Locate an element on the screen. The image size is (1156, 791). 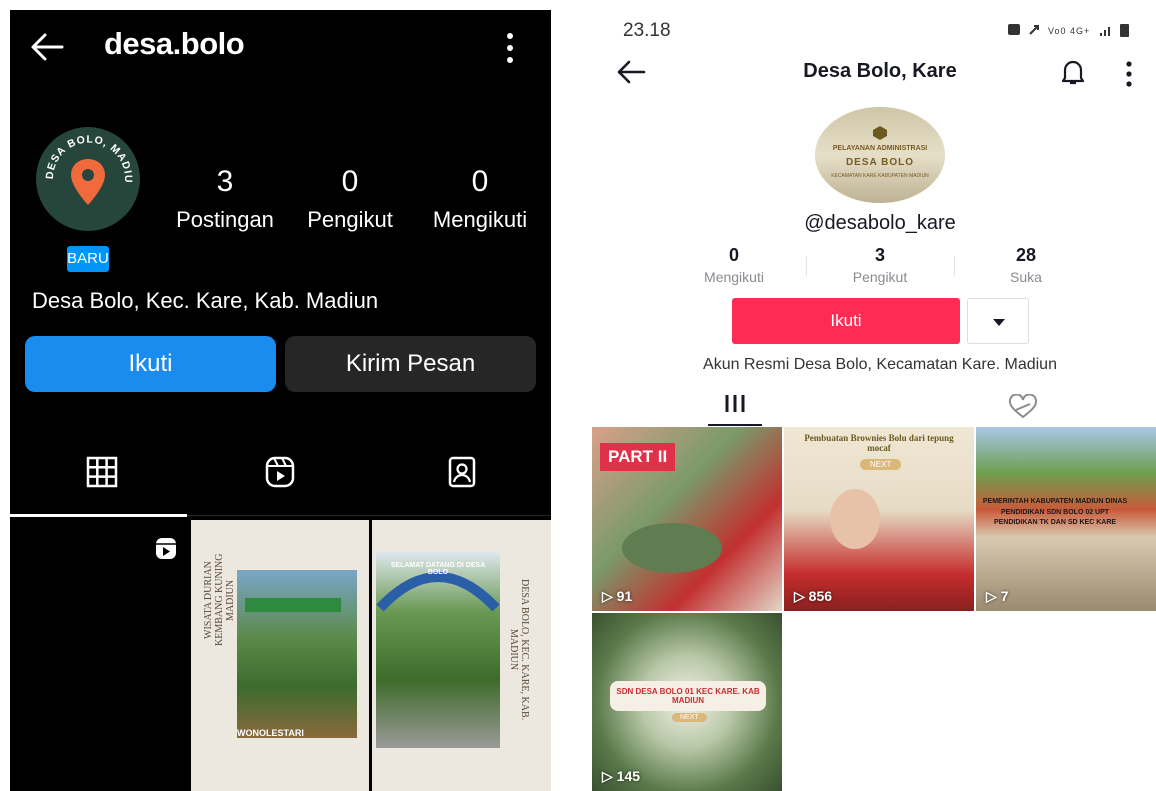
new-badge: BARU is located at coordinates (88, 259).